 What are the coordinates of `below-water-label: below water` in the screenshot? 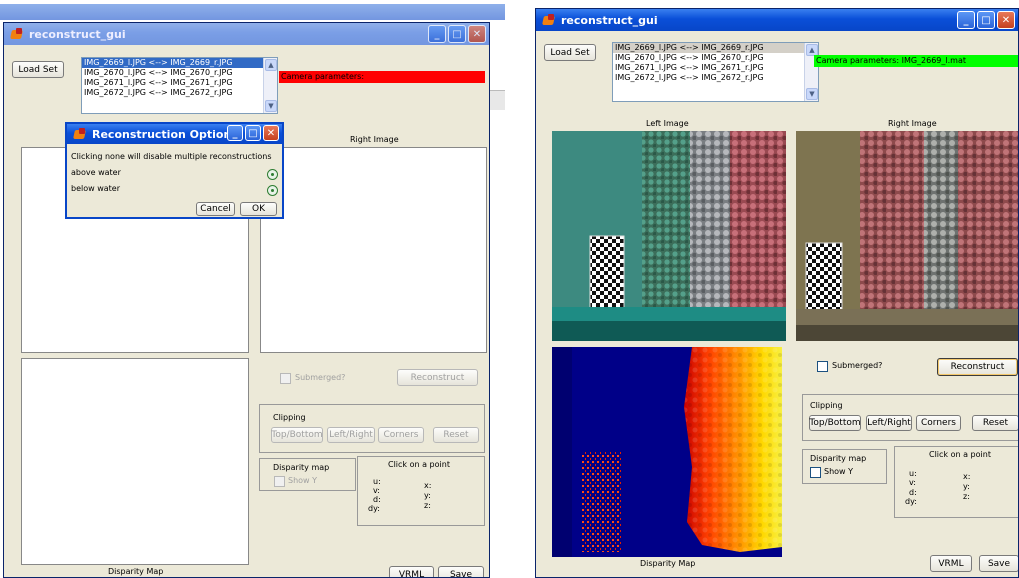 It's located at (95, 188).